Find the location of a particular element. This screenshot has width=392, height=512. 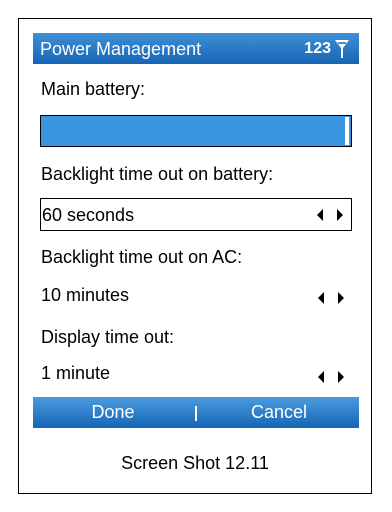

display-timeout-value: 1 minute is located at coordinates (76, 373).